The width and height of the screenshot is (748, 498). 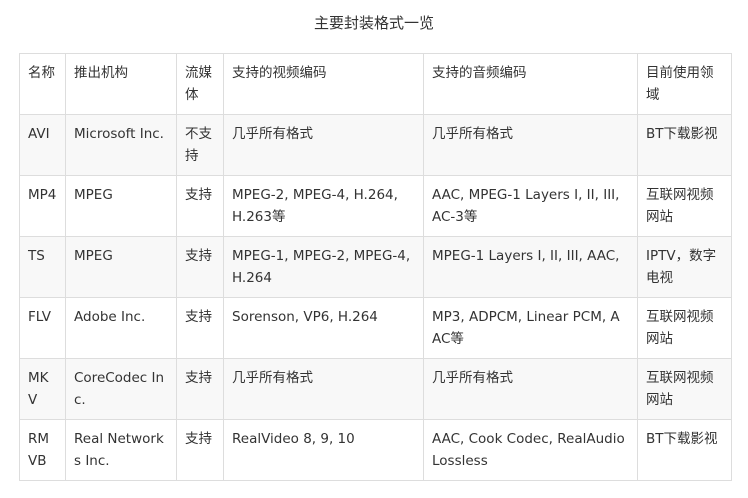 What do you see at coordinates (121, 328) in the screenshot?
I see `cell-publisher: Adobe Inc.` at bounding box center [121, 328].